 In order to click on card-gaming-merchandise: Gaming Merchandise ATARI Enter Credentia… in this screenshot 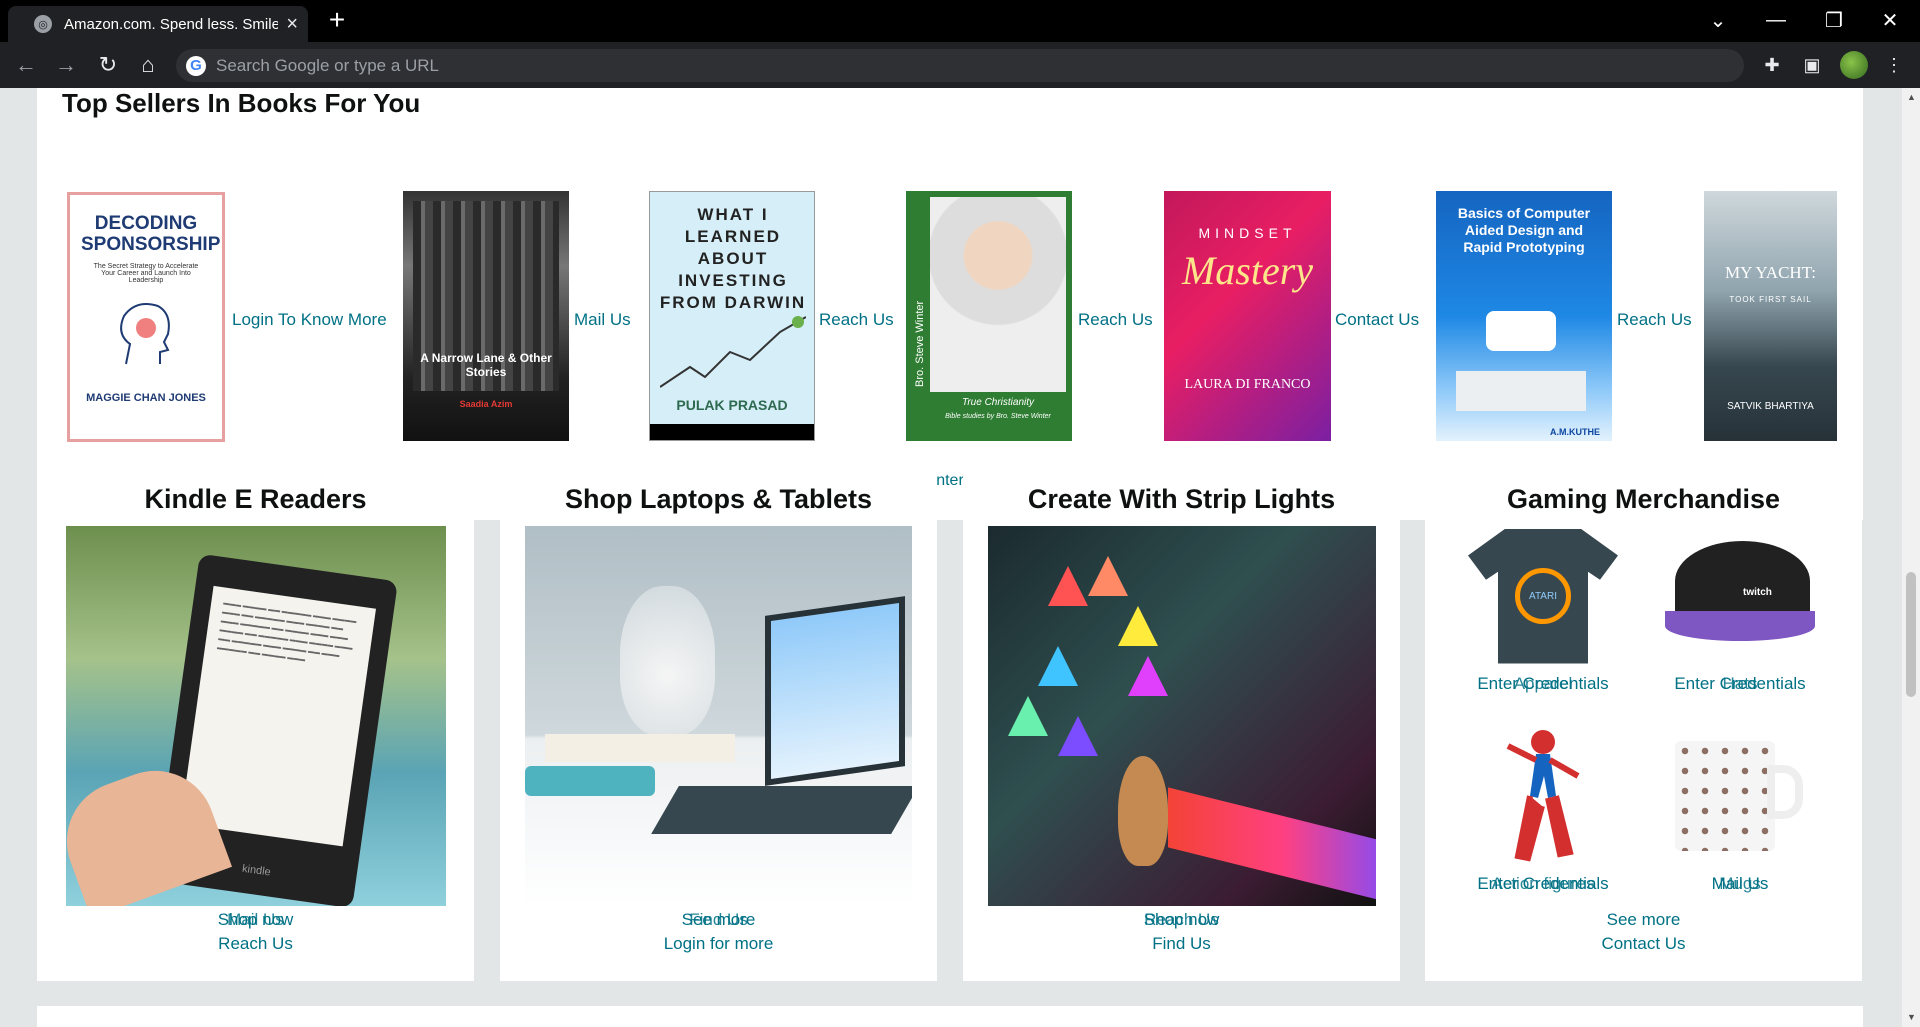, I will do `click(1643, 718)`.